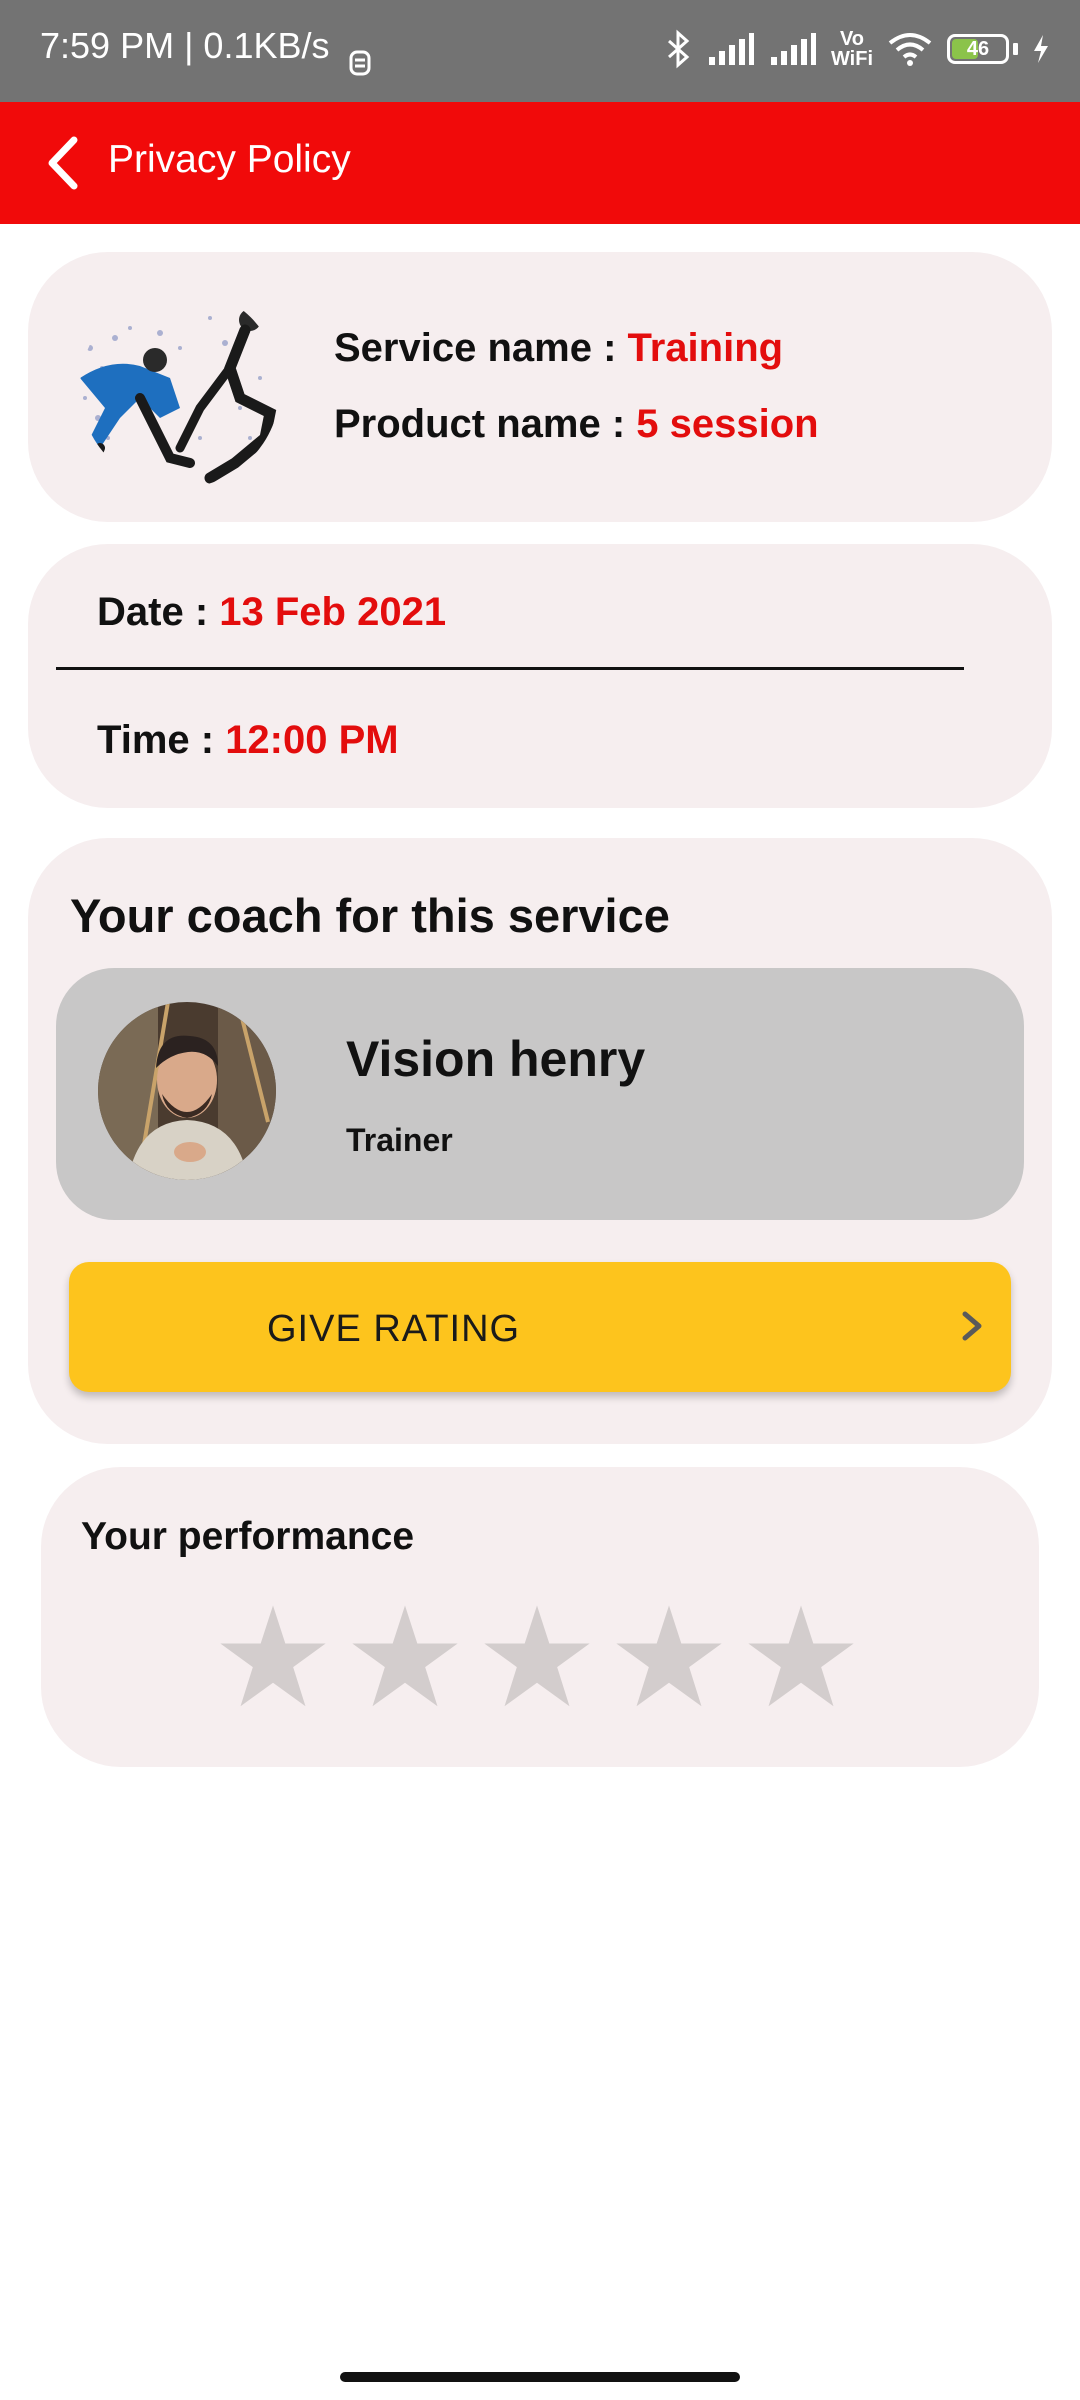 This screenshot has height=2400, width=1080. I want to click on time-label: Time :, so click(161, 740).